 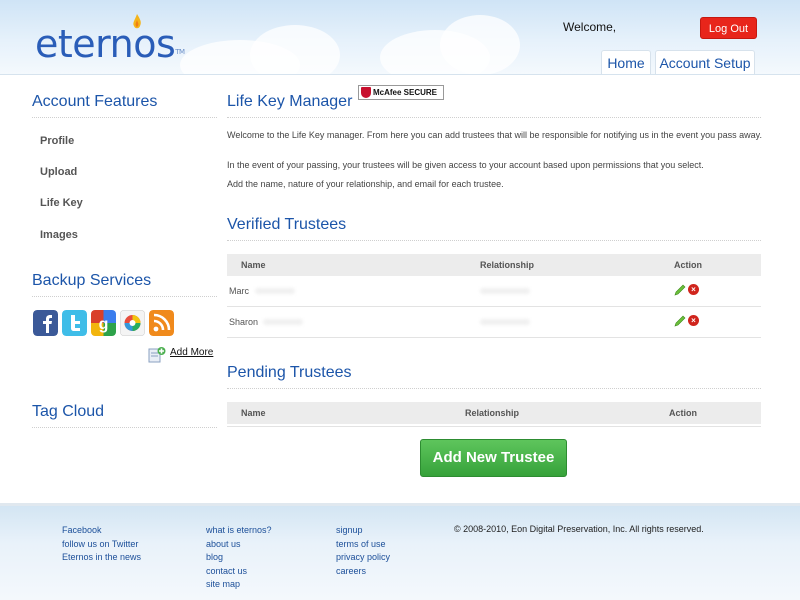 I want to click on picasa-icon, so click(x=132, y=323).